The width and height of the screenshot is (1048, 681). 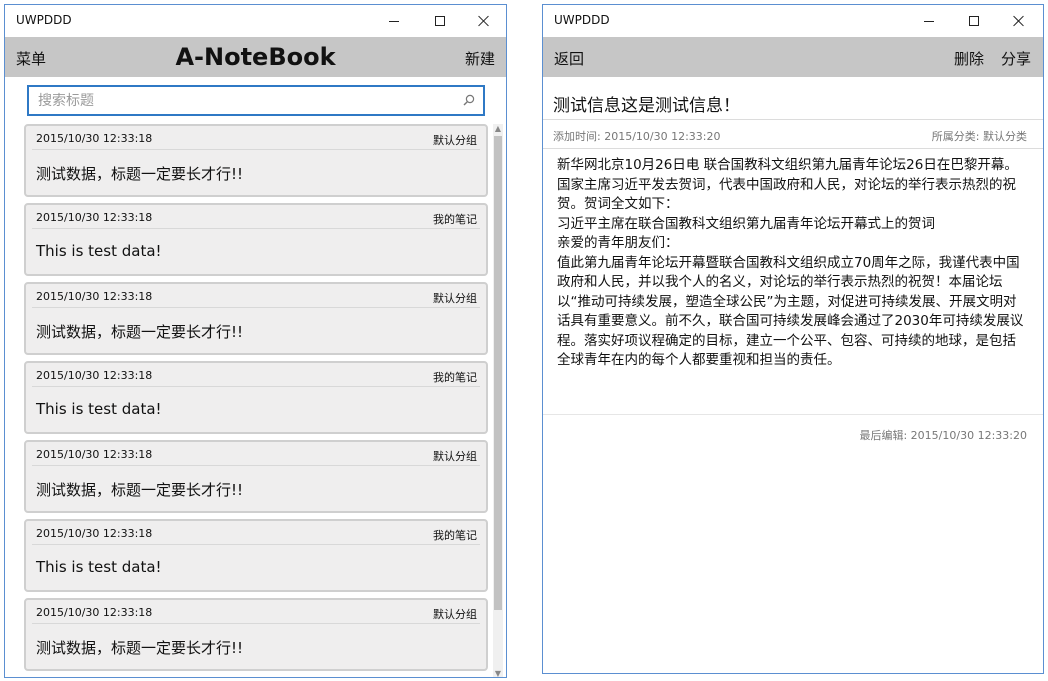 I want to click on app-bar: 菜单 A-NoteBook 新建, so click(x=255, y=57).